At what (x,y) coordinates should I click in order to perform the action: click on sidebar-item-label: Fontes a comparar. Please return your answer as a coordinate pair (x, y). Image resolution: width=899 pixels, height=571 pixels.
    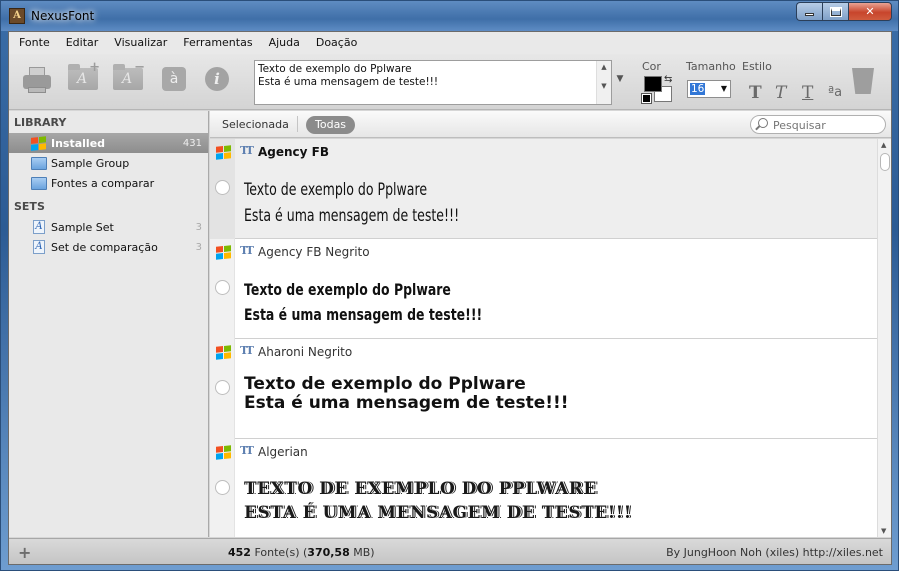
    Looking at the image, I should click on (103, 183).